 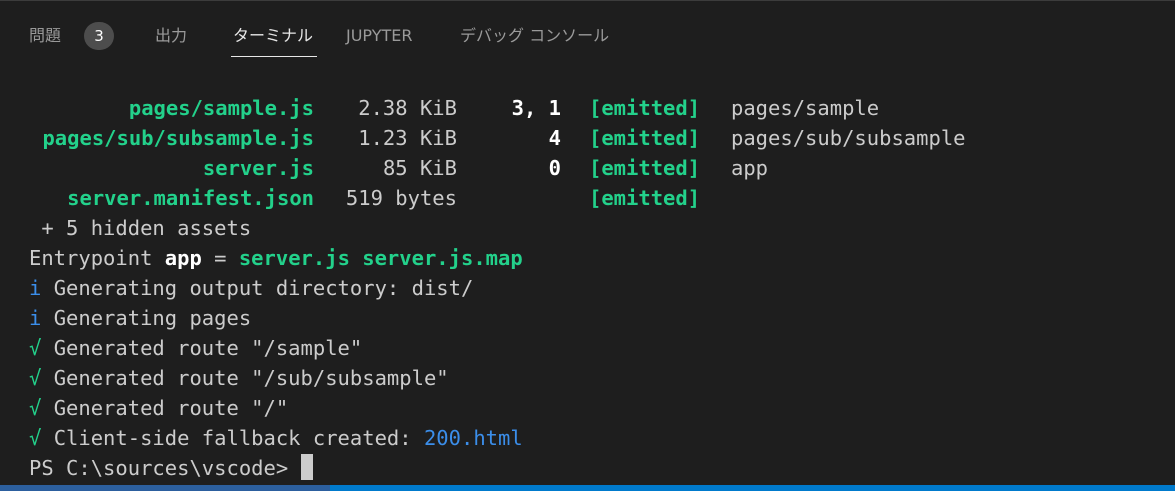 I want to click on log-text: Generated route "/", so click(x=171, y=408).